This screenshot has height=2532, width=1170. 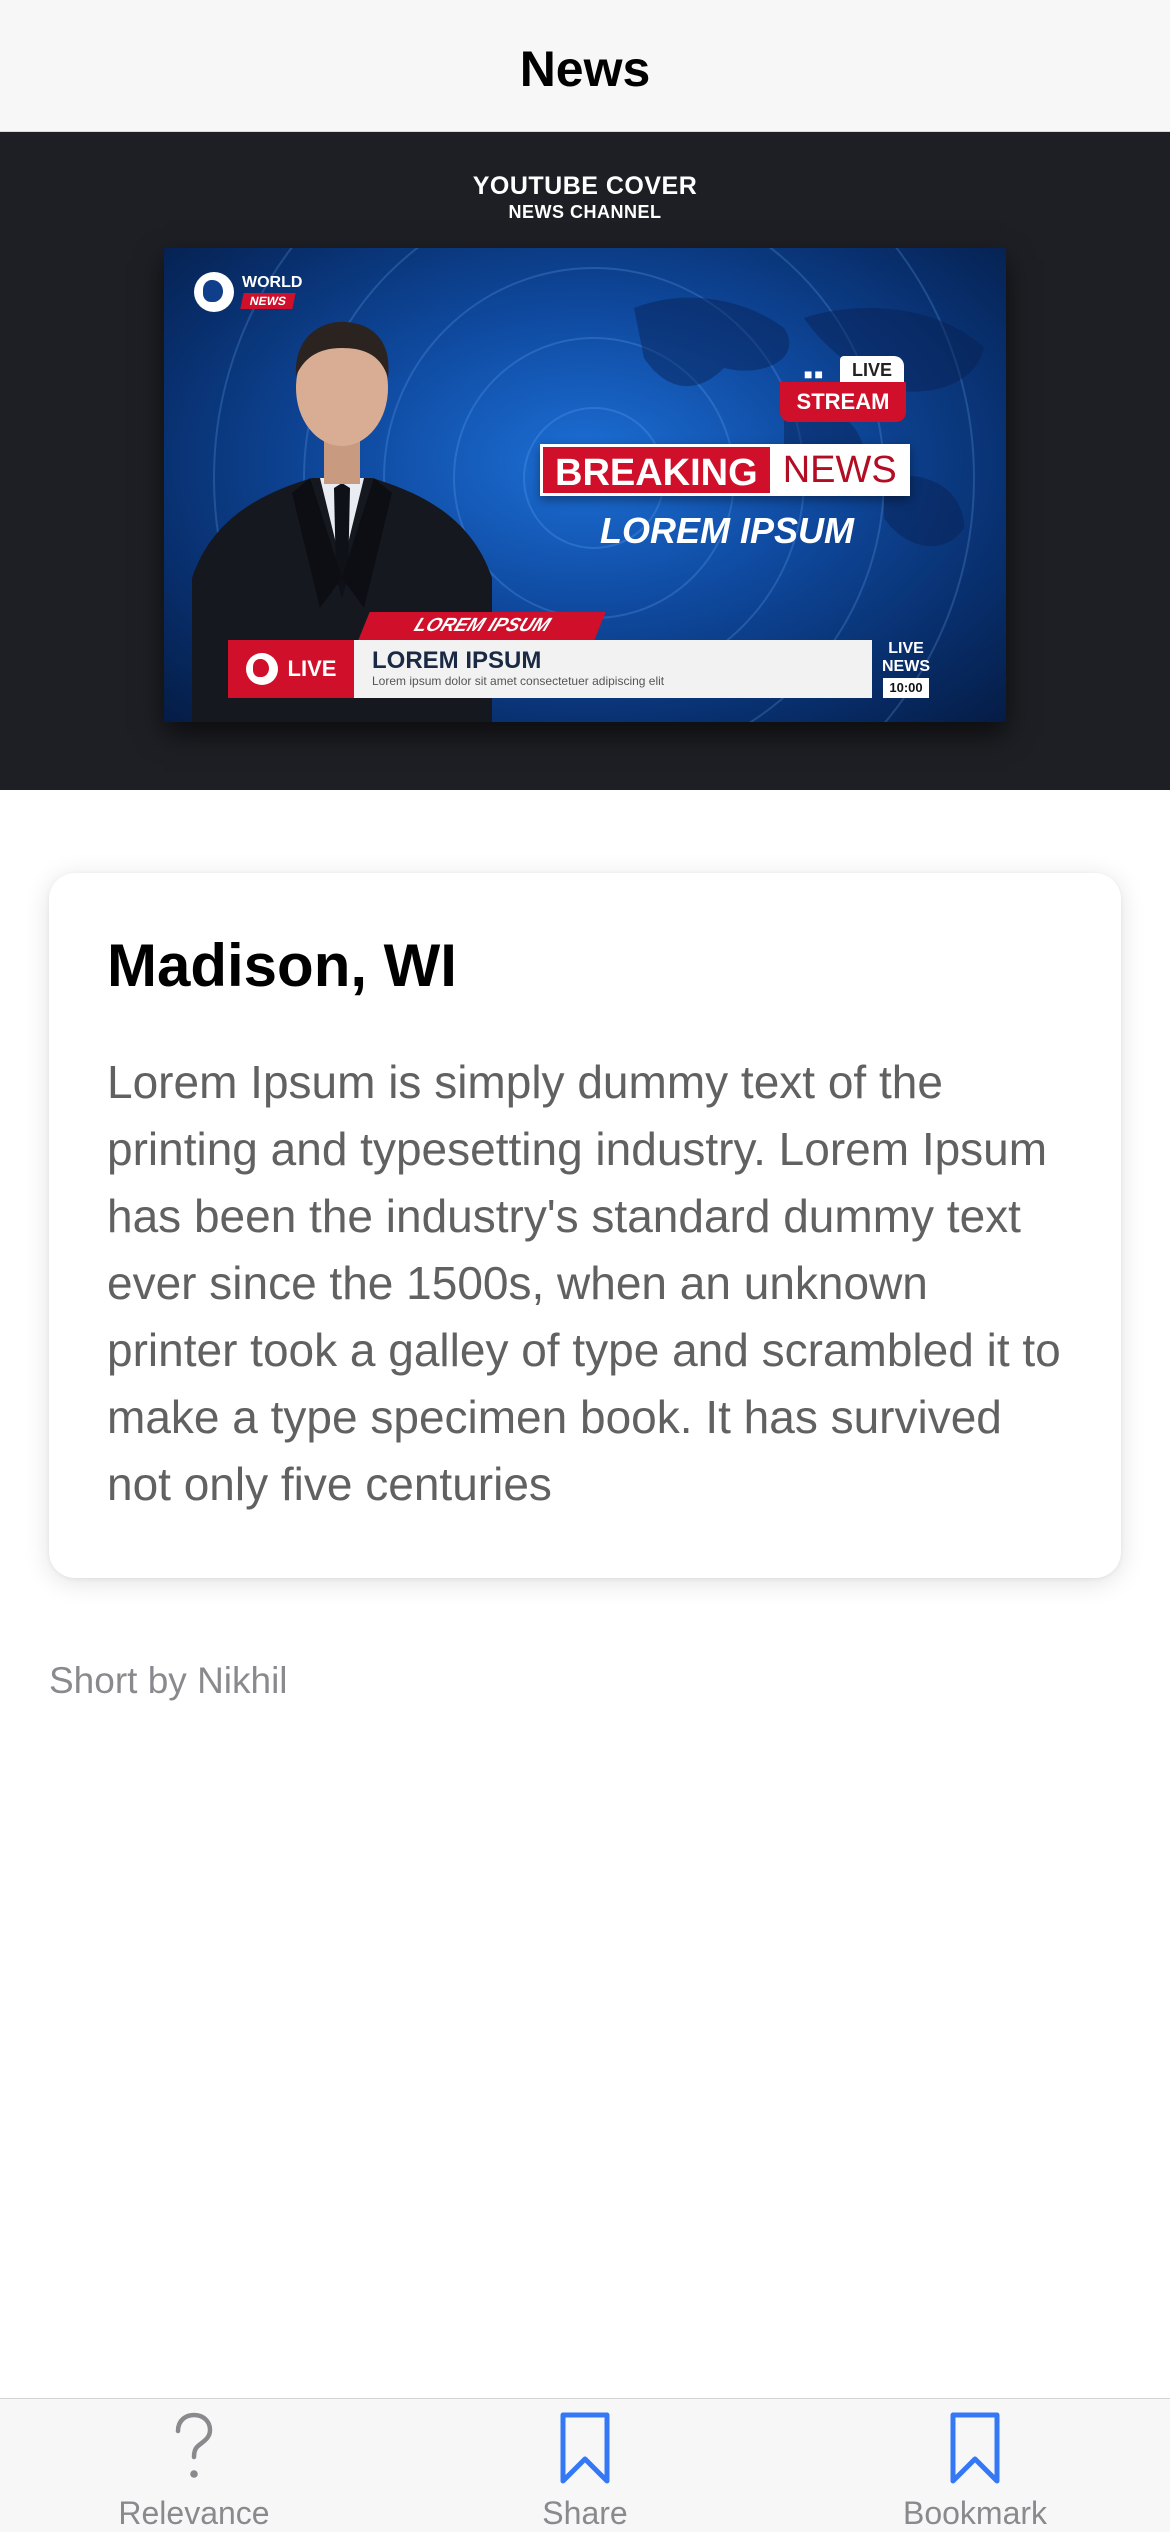 I want to click on globe-icon, so click(x=261, y=669).